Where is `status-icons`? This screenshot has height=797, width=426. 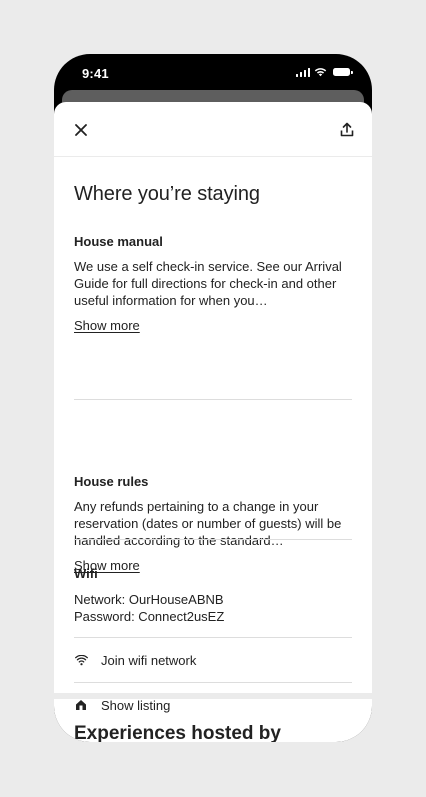 status-icons is located at coordinates (324, 72).